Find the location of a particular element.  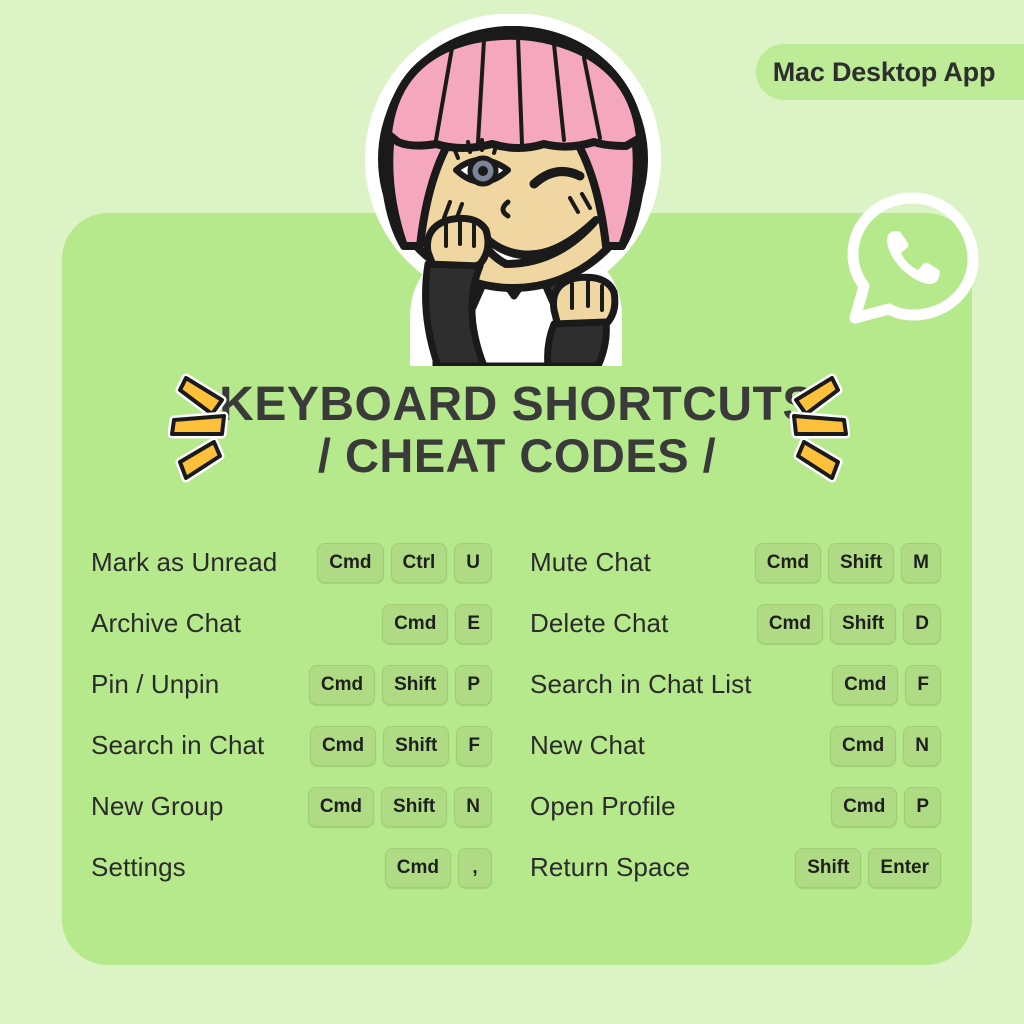

platform-badge: Mac Desktop App is located at coordinates (890, 72).